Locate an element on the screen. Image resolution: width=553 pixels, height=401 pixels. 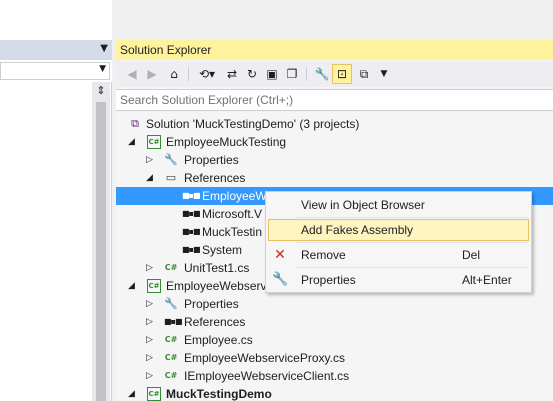
scrollbar-thumb is located at coordinates (101, 251).